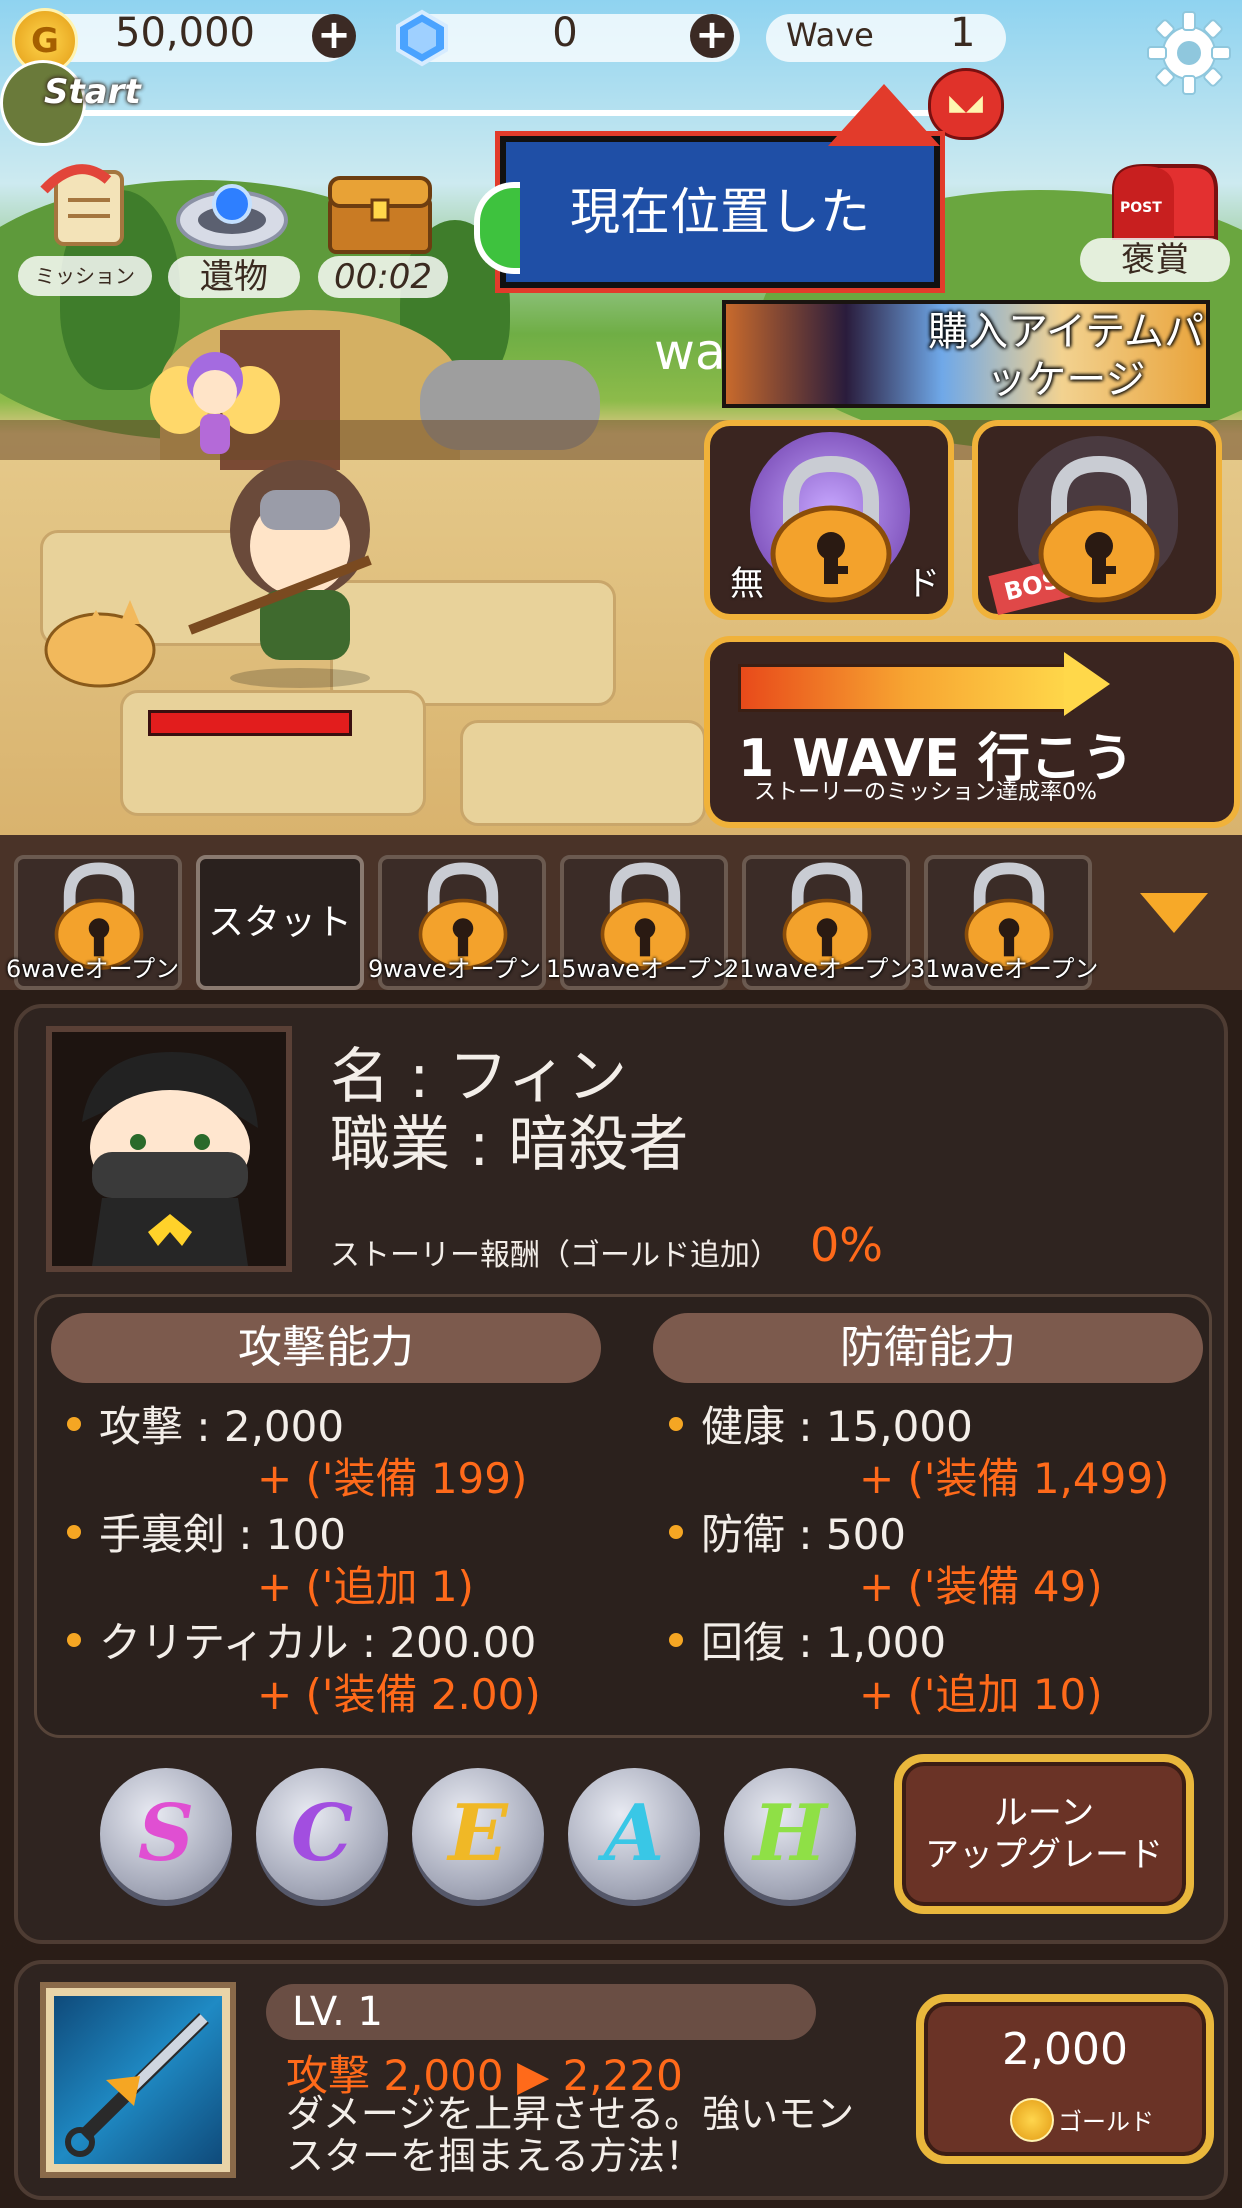  What do you see at coordinates (494, 2156) in the screenshot?
I see `skill-desc-line2: スターを掴まえる方法！` at bounding box center [494, 2156].